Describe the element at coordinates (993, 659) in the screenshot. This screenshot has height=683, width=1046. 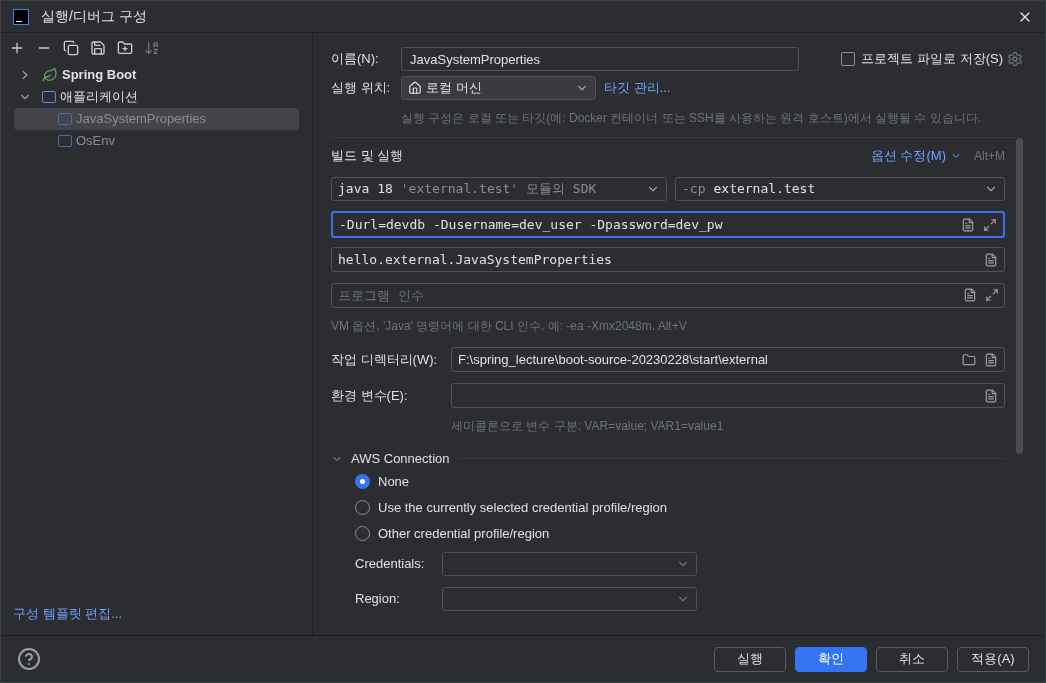
I see `dialog-button: 적용(A)` at that location.